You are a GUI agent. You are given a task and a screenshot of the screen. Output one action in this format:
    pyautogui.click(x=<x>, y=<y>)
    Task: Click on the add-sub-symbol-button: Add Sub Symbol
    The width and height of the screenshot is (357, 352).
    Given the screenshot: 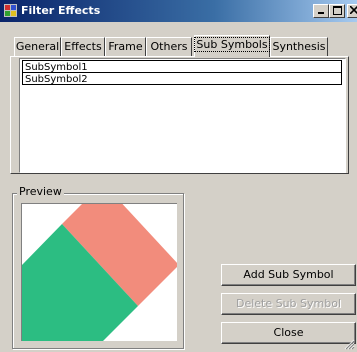 What is the action you would take?
    pyautogui.click(x=288, y=275)
    